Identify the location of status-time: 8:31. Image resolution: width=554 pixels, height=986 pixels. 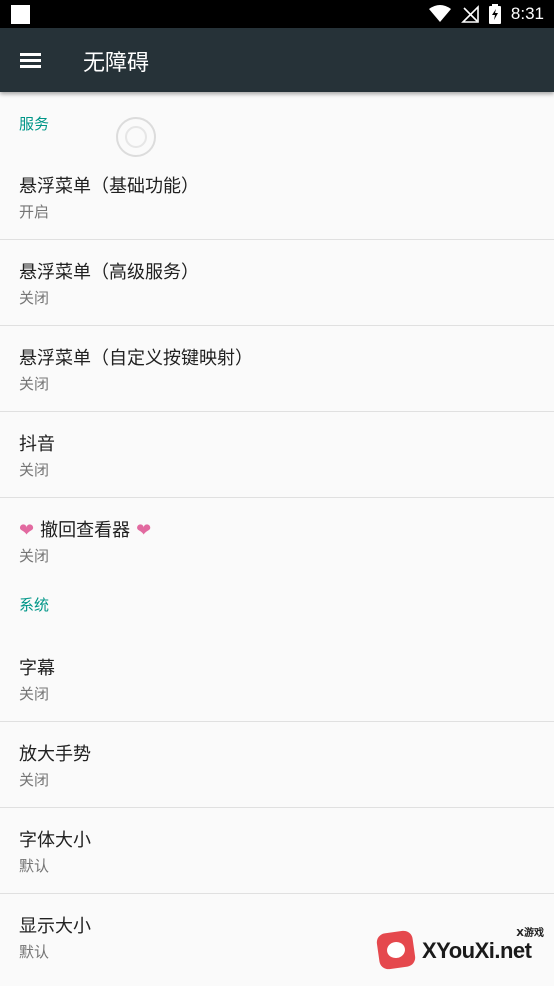
(527, 13).